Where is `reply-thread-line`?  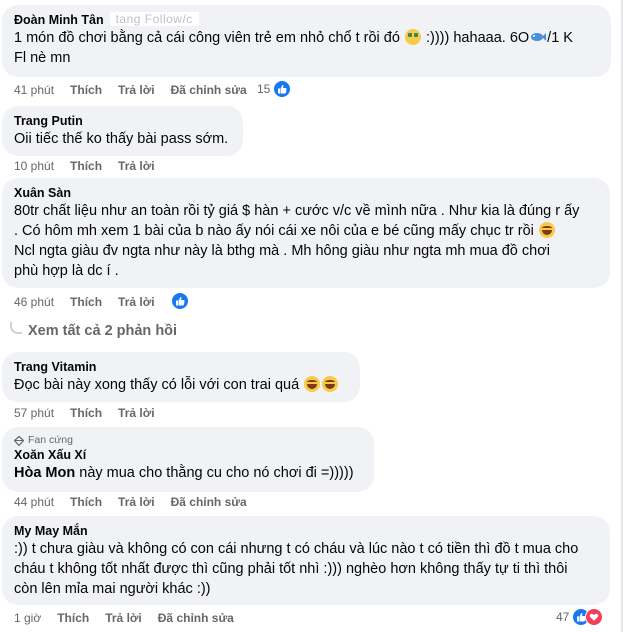 reply-thread-line is located at coordinates (16, 328).